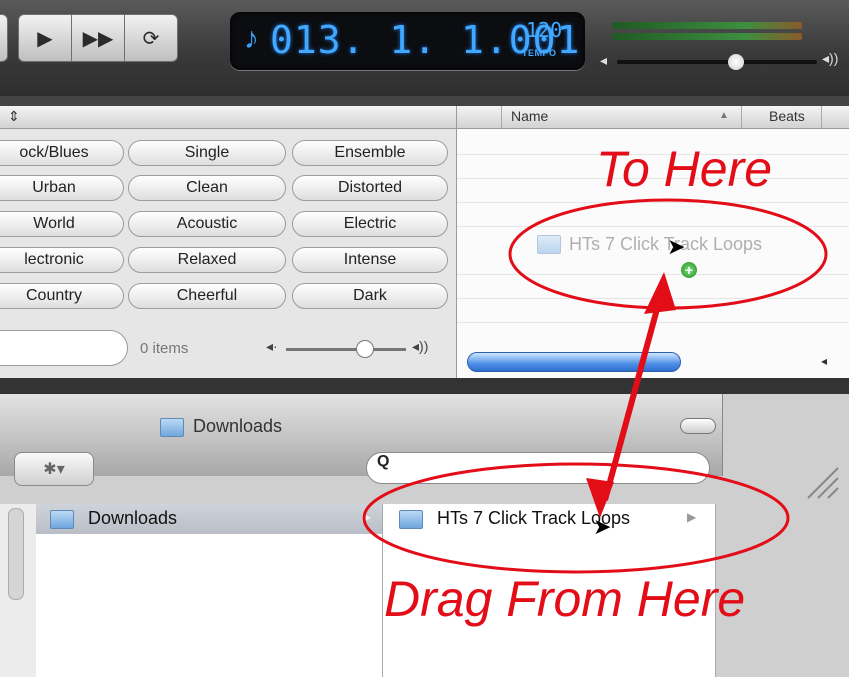 The width and height of the screenshot is (849, 677). Describe the element at coordinates (549, 519) in the screenshot. I see `list-item: HTs 7 Click Track Loops ▶` at that location.